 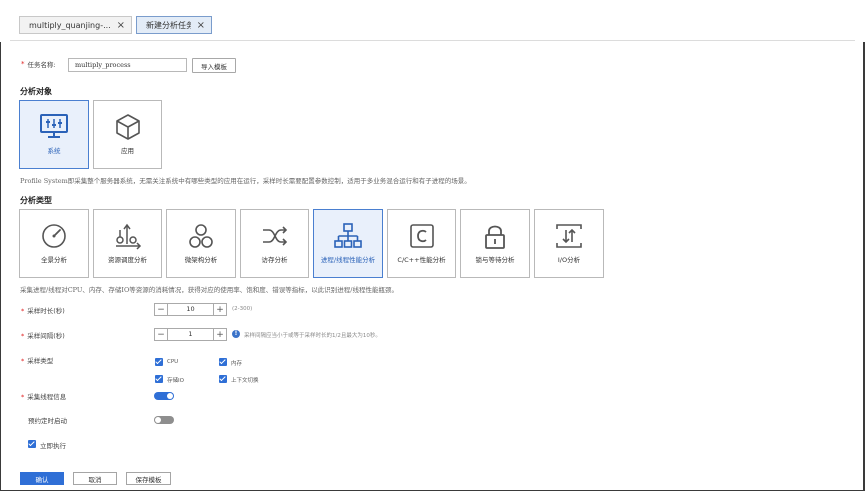 I want to click on monitor-icon, so click(x=54, y=127).